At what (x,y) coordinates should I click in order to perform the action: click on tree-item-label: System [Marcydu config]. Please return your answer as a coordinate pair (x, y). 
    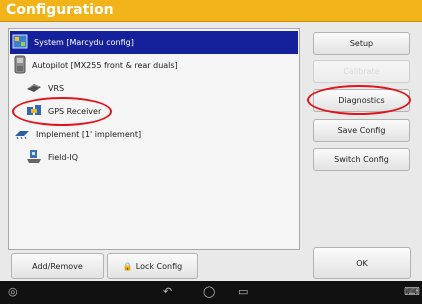
    Looking at the image, I should click on (84, 42).